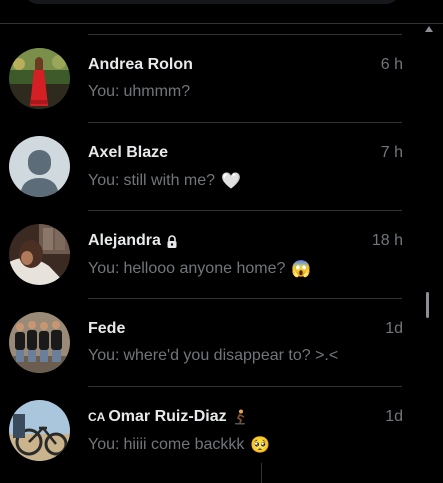 The image size is (443, 483). Describe the element at coordinates (391, 64) in the screenshot. I see `timestamp: 6 h` at that location.